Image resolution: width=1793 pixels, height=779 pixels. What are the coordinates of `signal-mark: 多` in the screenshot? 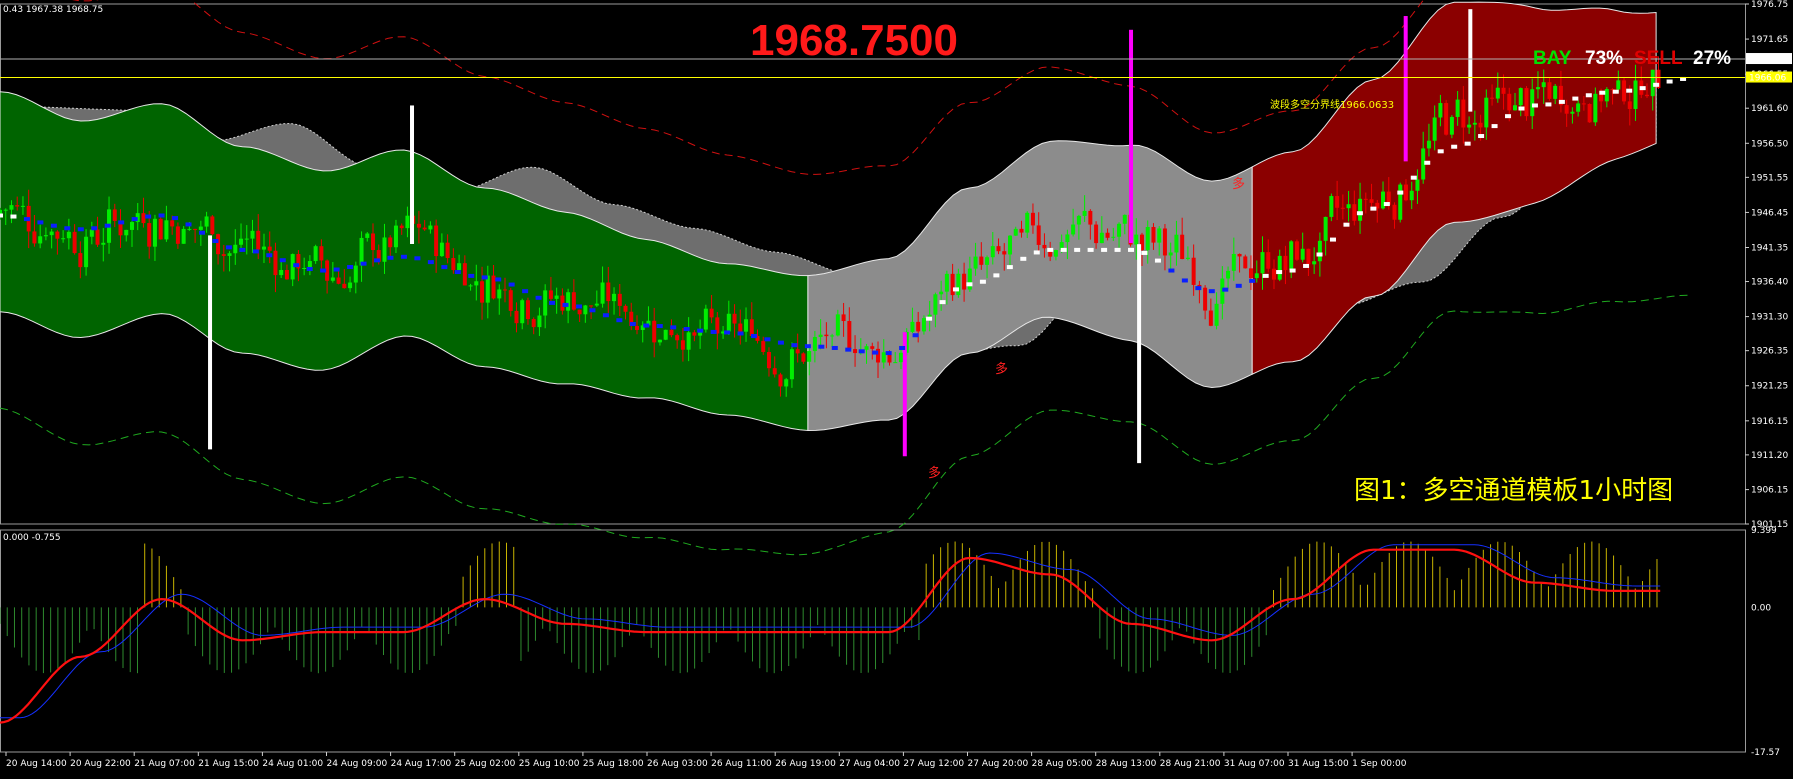 It's located at (1001, 369).